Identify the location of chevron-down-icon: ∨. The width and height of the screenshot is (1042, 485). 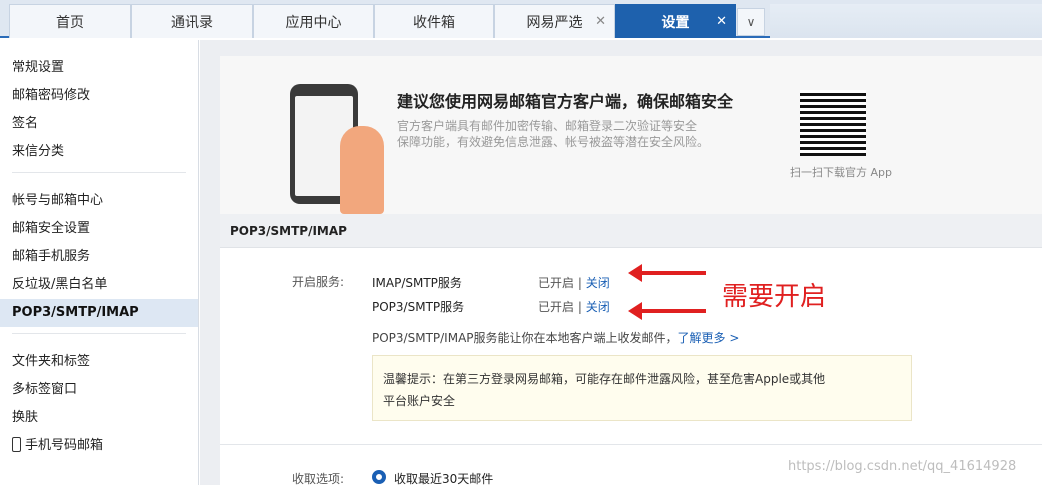
(751, 22).